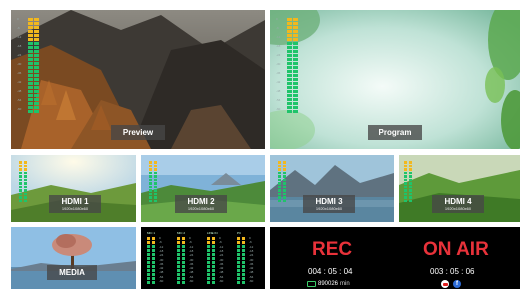  Describe the element at coordinates (278, 73) in the screenshot. I see `vu-scale-label: -36` at that location.